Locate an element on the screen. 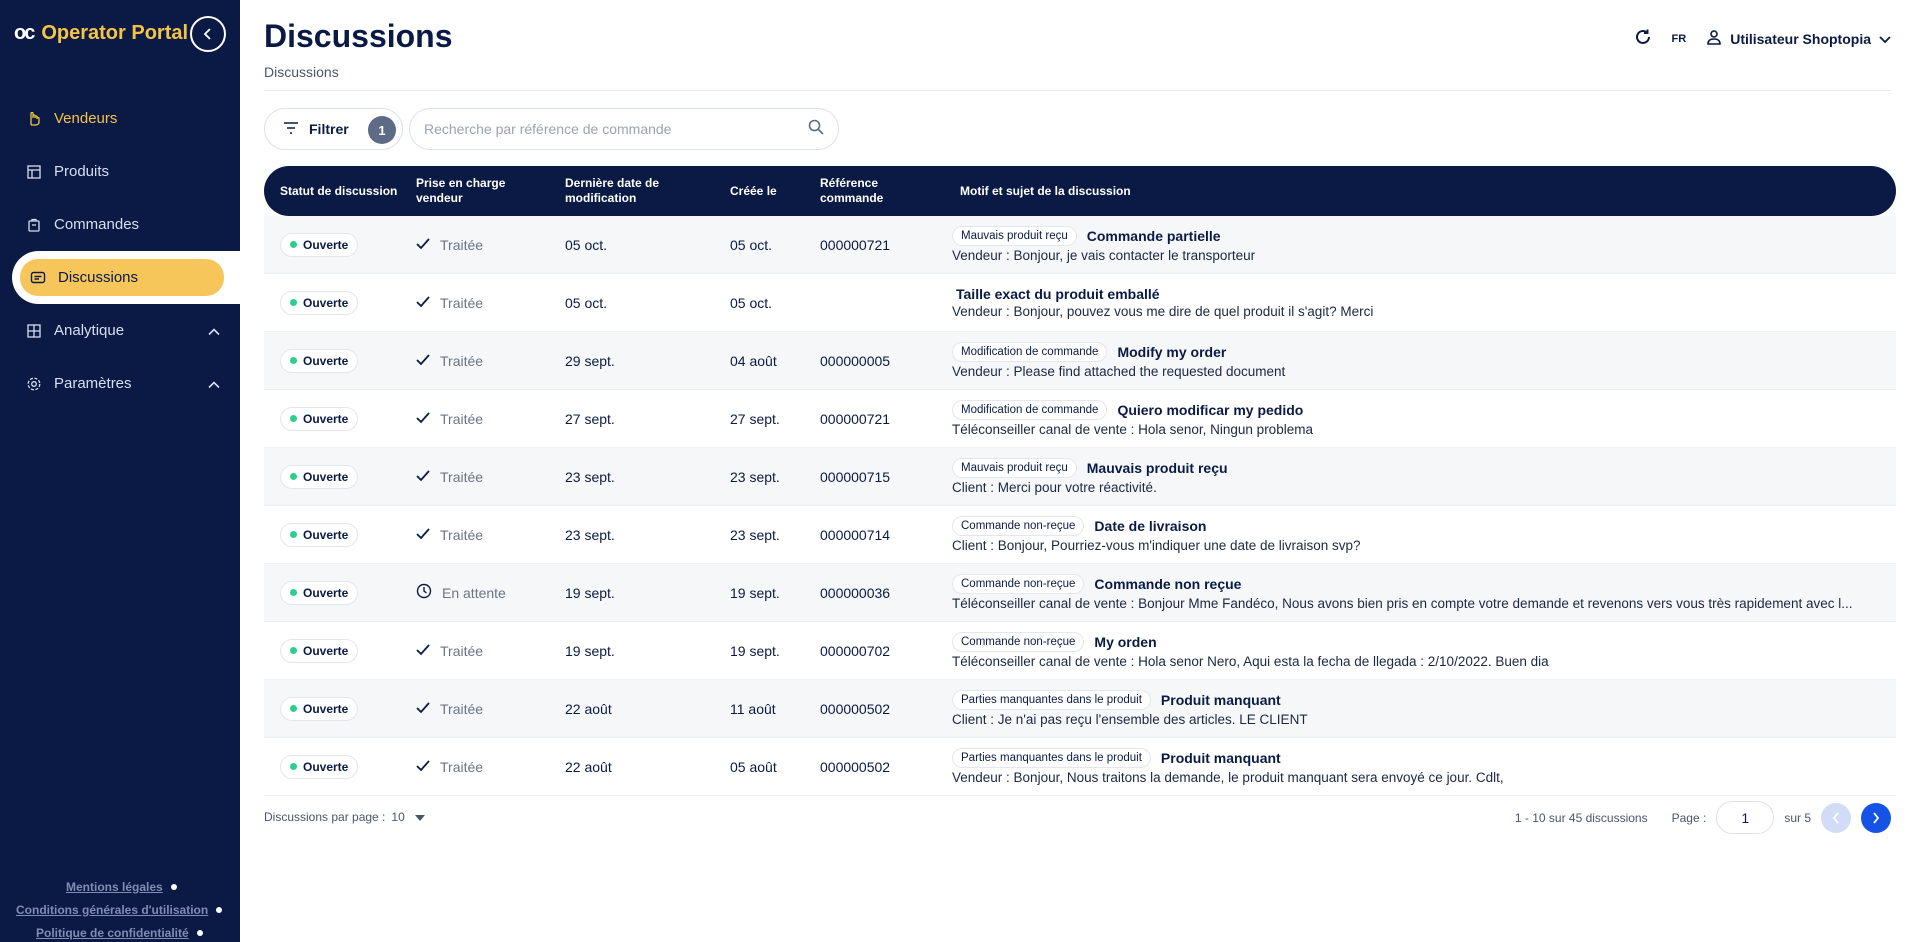  pagination: 1 - 10 sur 45 discussions Page : sur 5 is located at coordinates (1703, 817).